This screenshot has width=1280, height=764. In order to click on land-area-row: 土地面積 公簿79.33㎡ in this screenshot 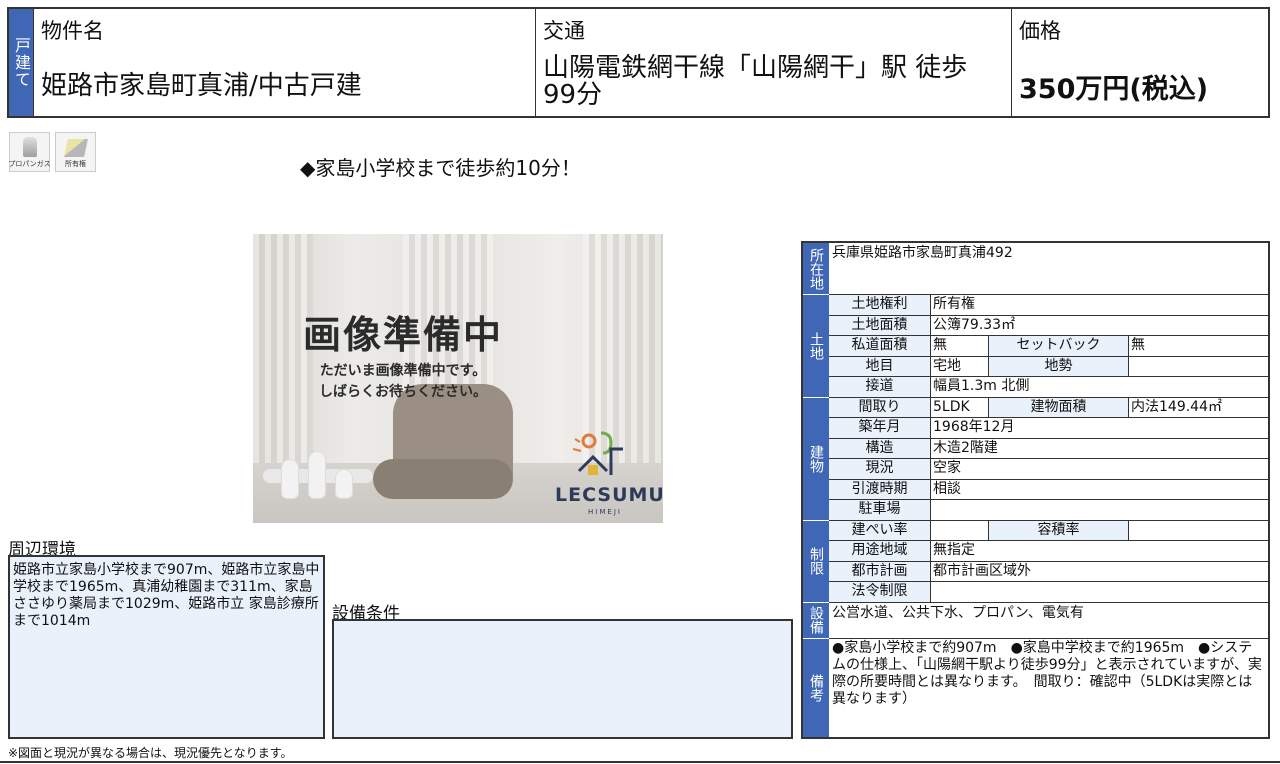, I will do `click(1048, 325)`.